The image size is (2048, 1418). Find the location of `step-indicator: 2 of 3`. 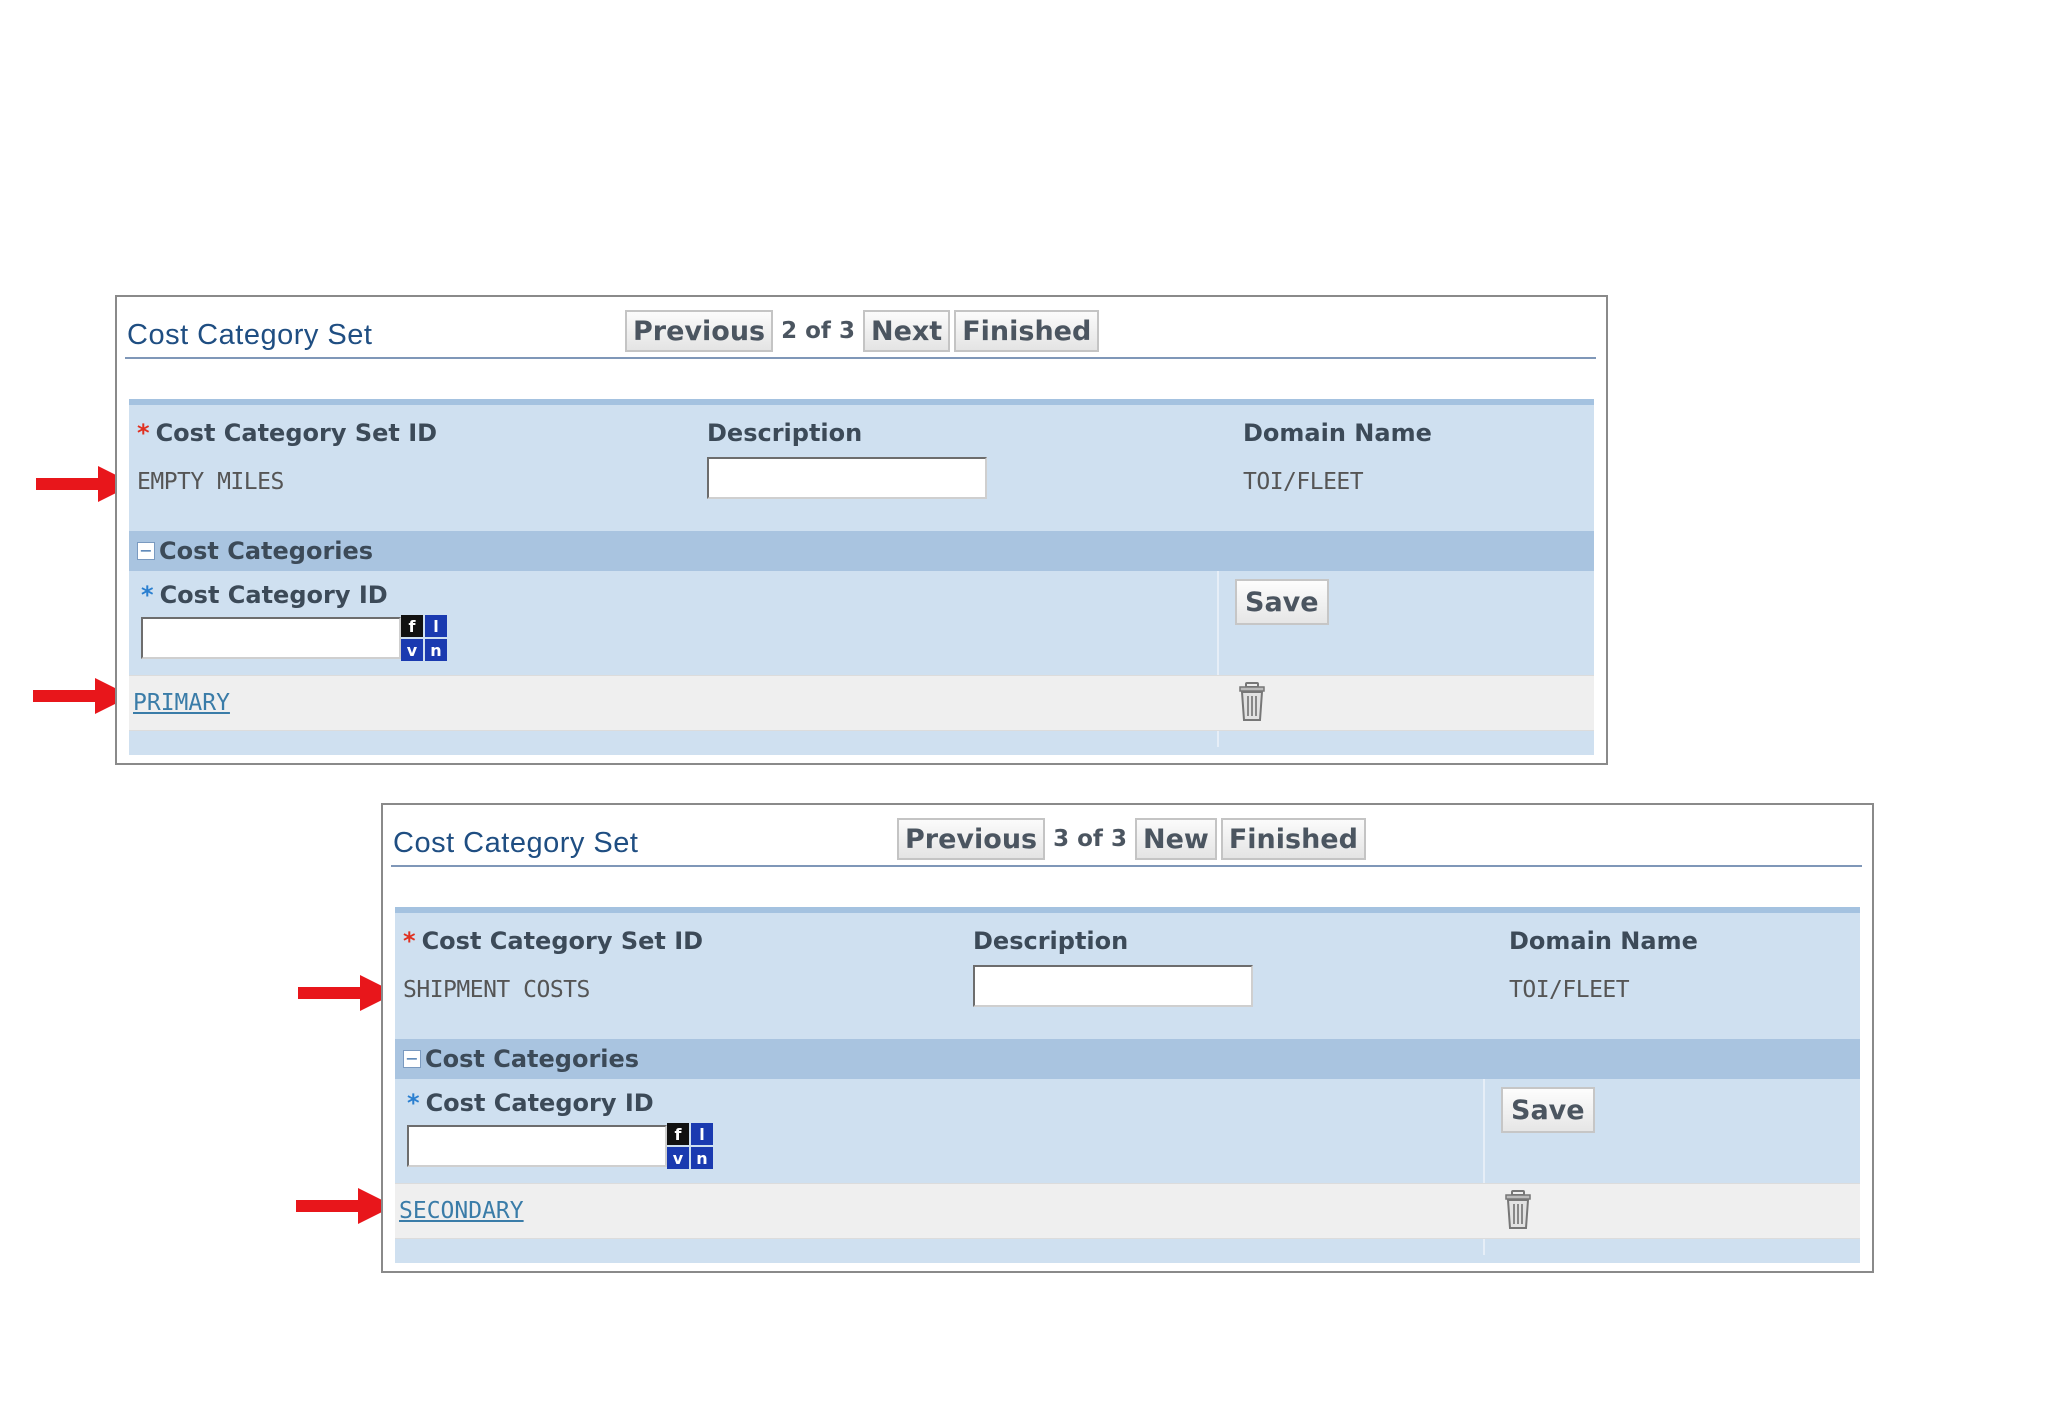

step-indicator: 2 of 3 is located at coordinates (818, 331).